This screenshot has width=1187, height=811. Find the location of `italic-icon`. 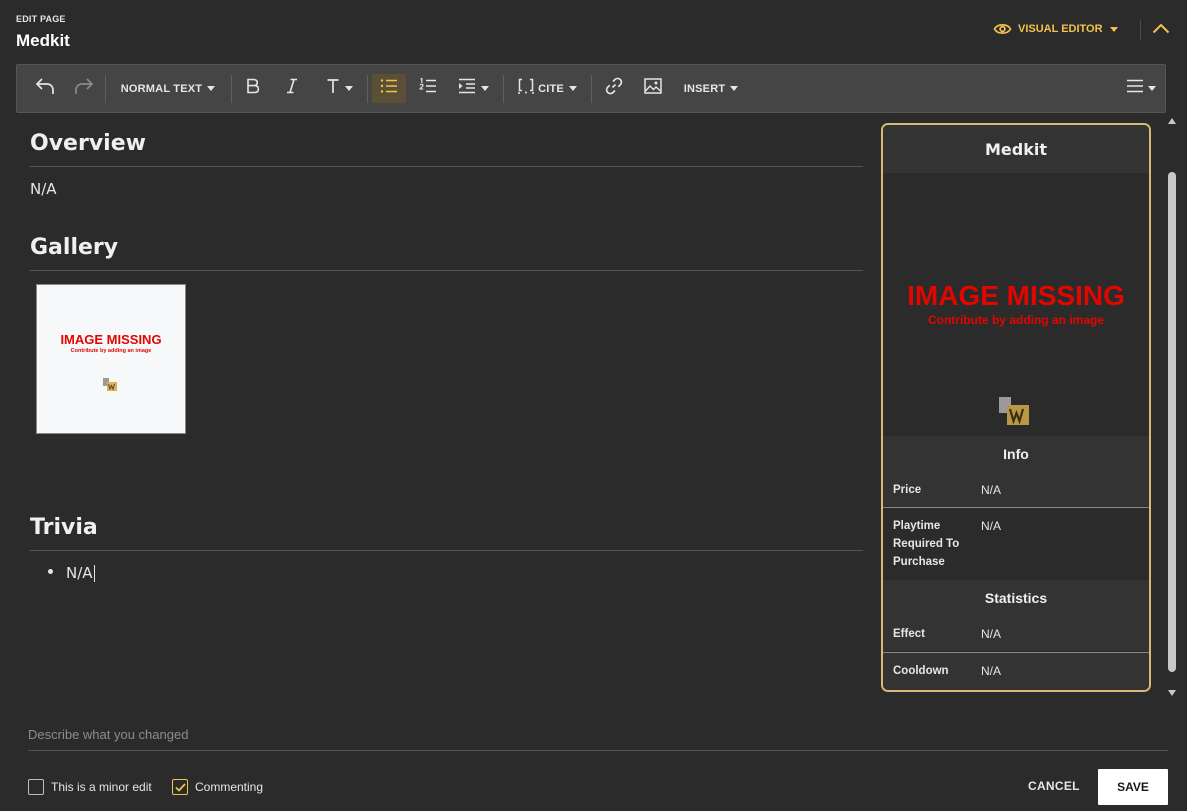

italic-icon is located at coordinates (292, 88).